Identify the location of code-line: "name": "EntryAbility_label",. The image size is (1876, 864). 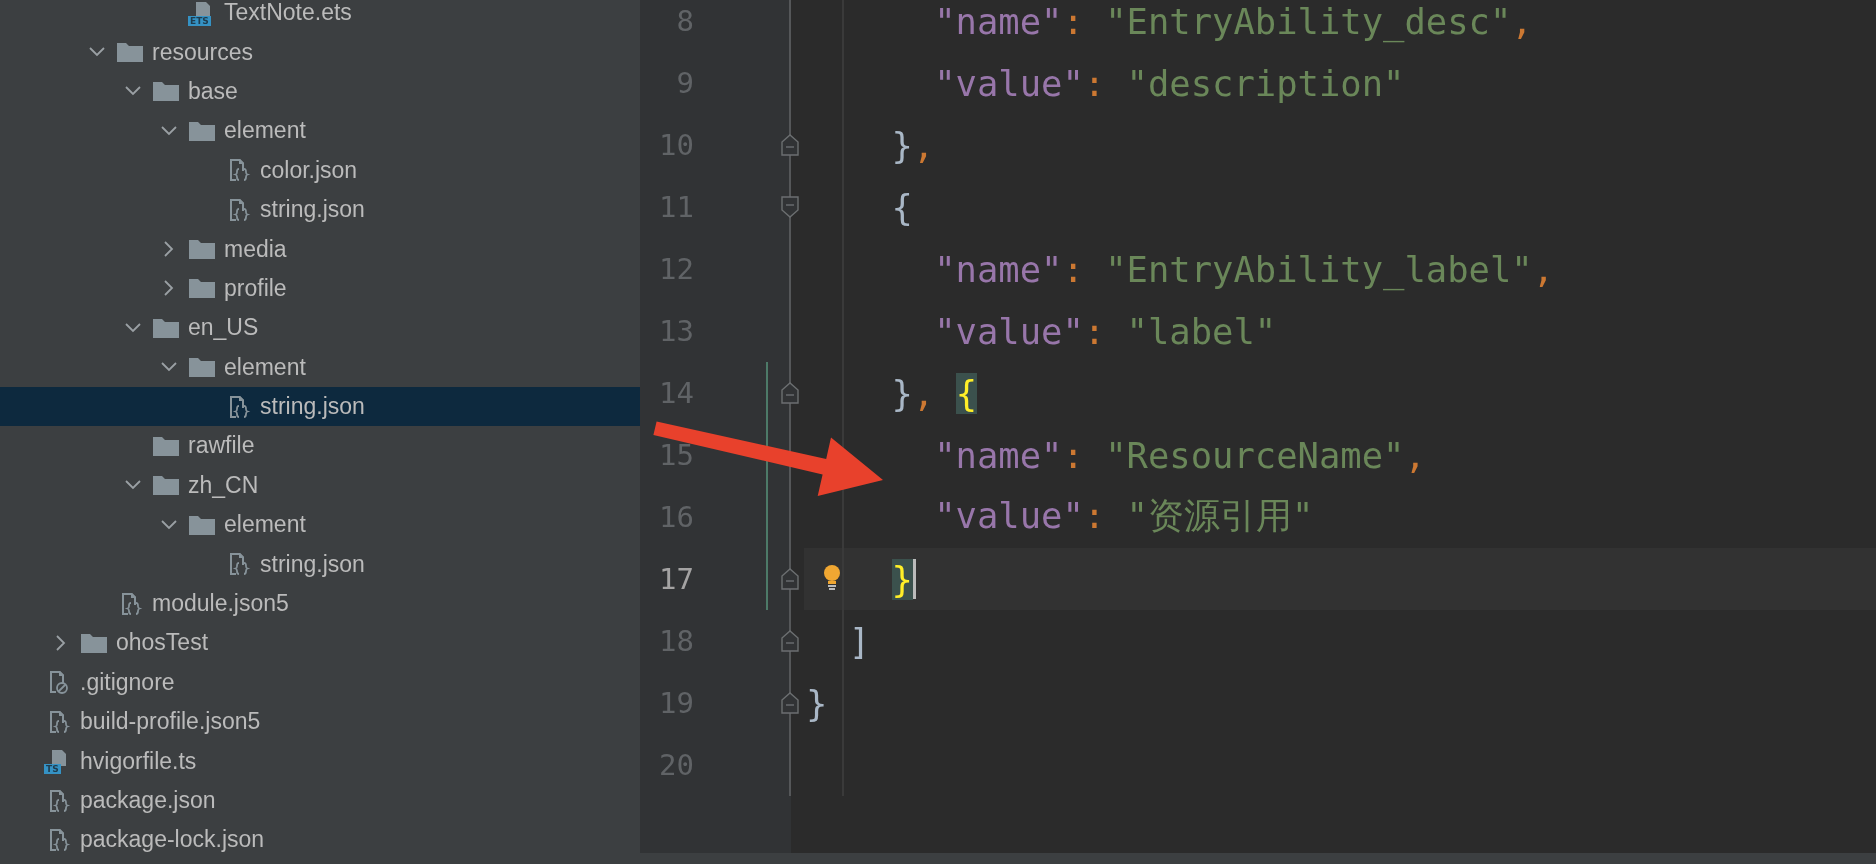
(1244, 269).